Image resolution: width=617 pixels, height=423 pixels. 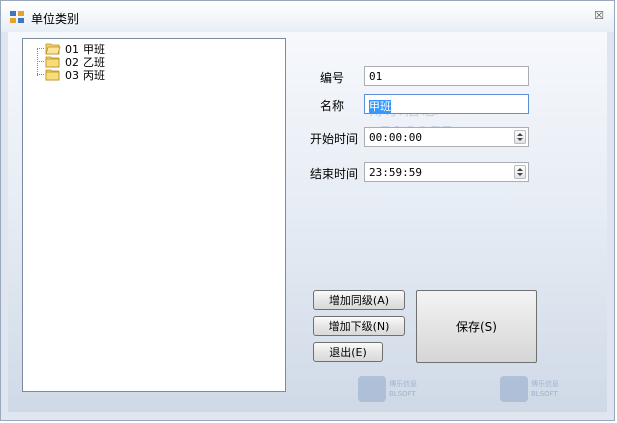 What do you see at coordinates (395, 172) in the screenshot?
I see `end-time-value: 23:59:59` at bounding box center [395, 172].